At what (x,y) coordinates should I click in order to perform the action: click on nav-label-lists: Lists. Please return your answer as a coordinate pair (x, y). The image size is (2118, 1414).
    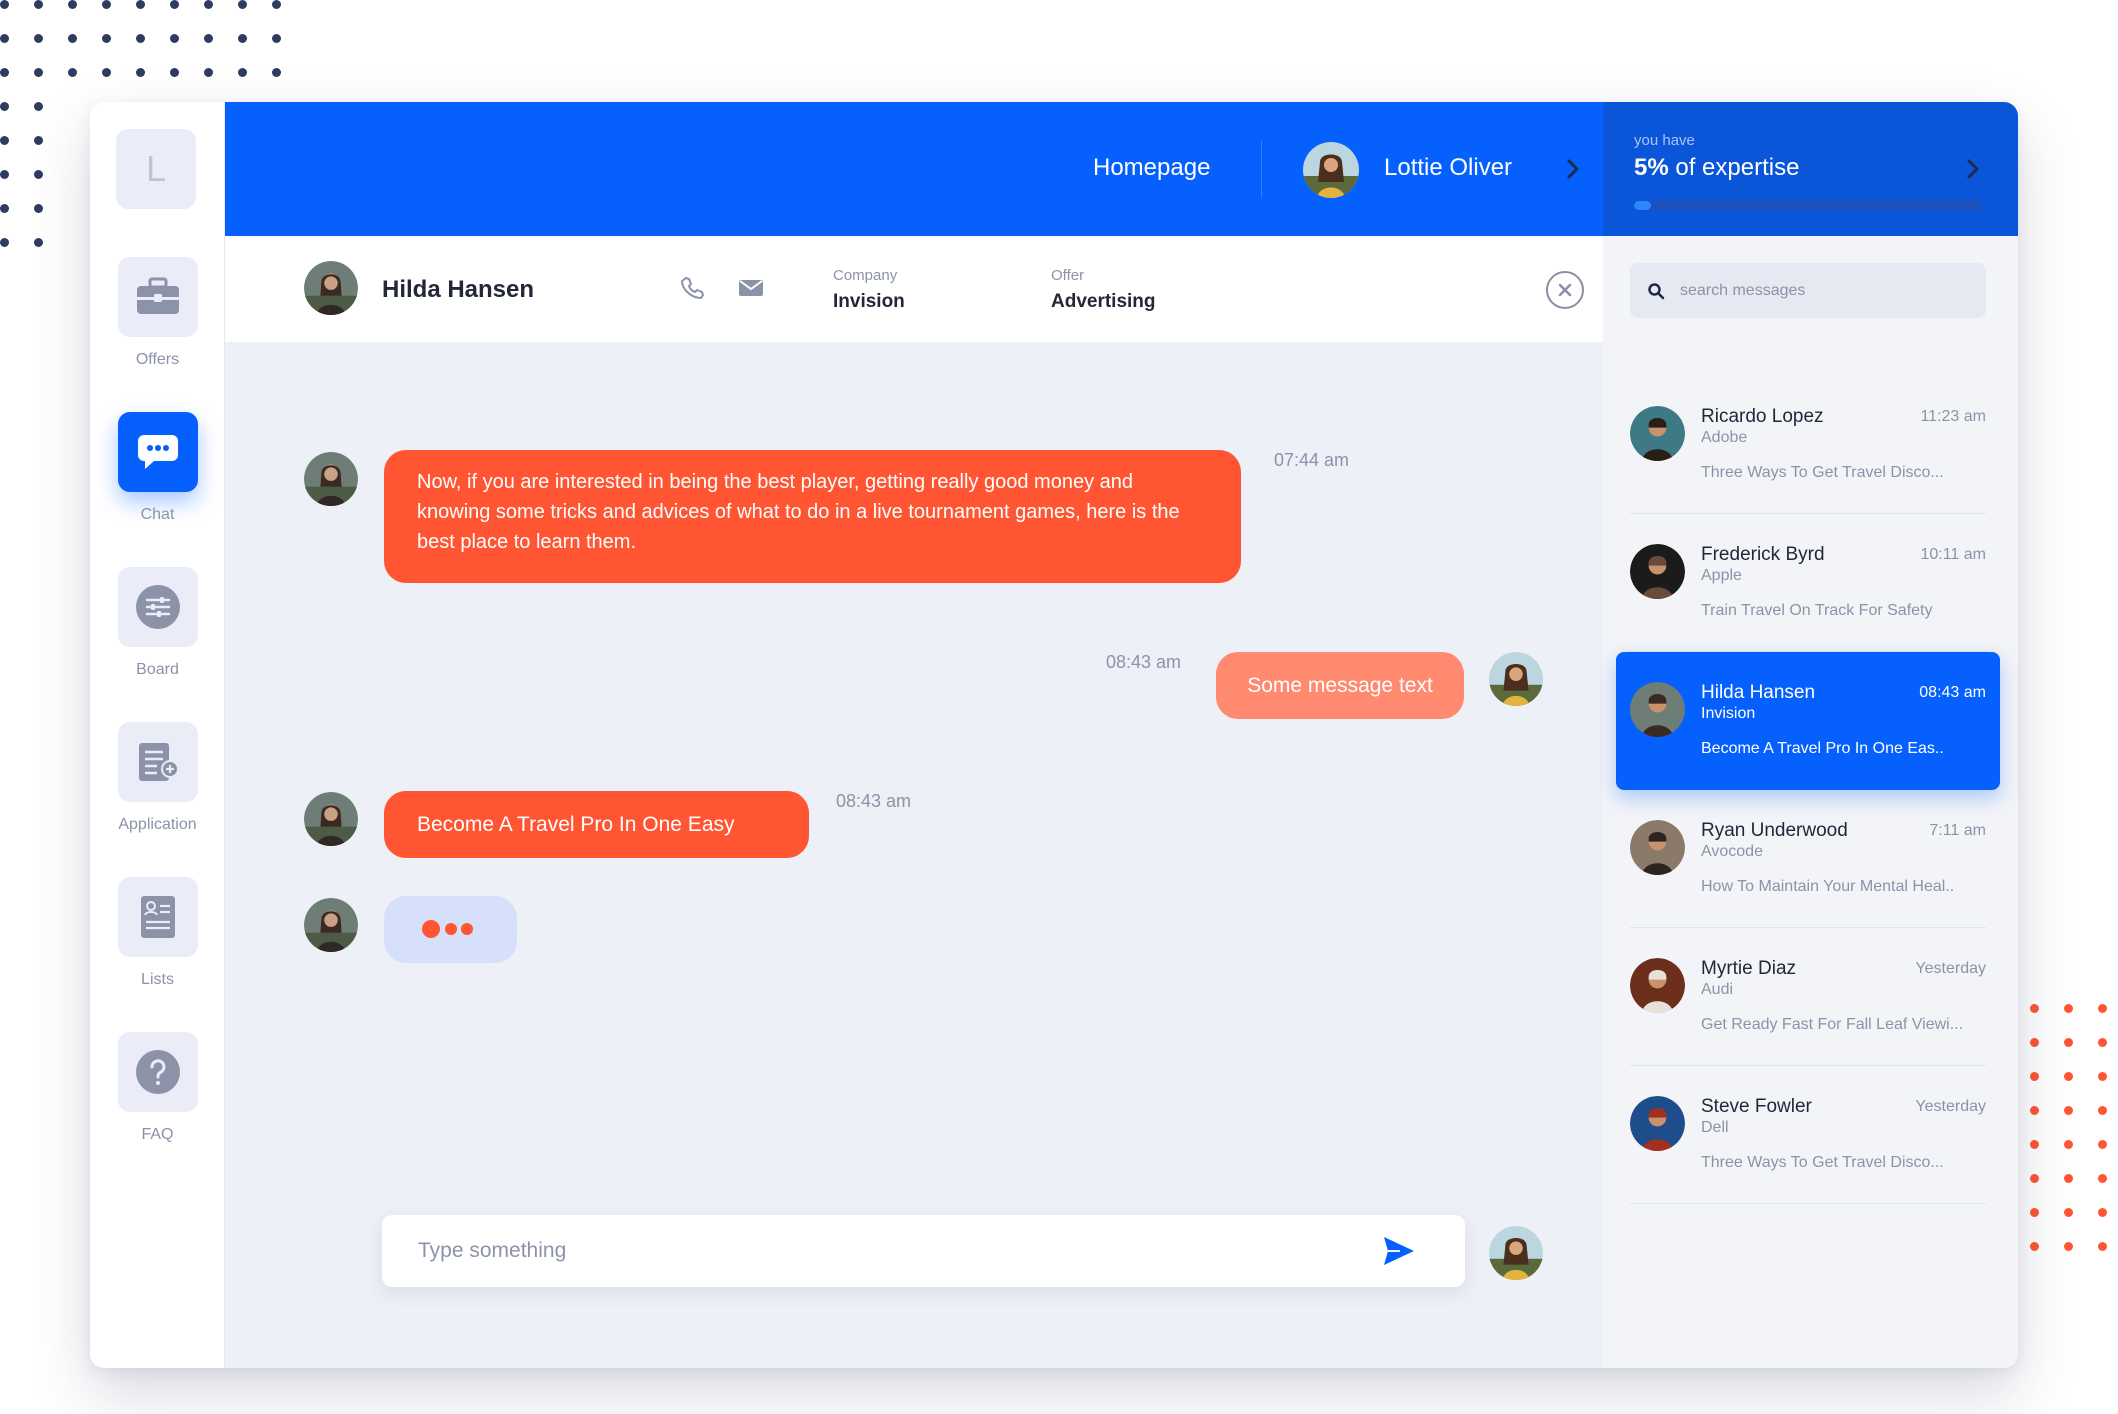
    Looking at the image, I should click on (157, 979).